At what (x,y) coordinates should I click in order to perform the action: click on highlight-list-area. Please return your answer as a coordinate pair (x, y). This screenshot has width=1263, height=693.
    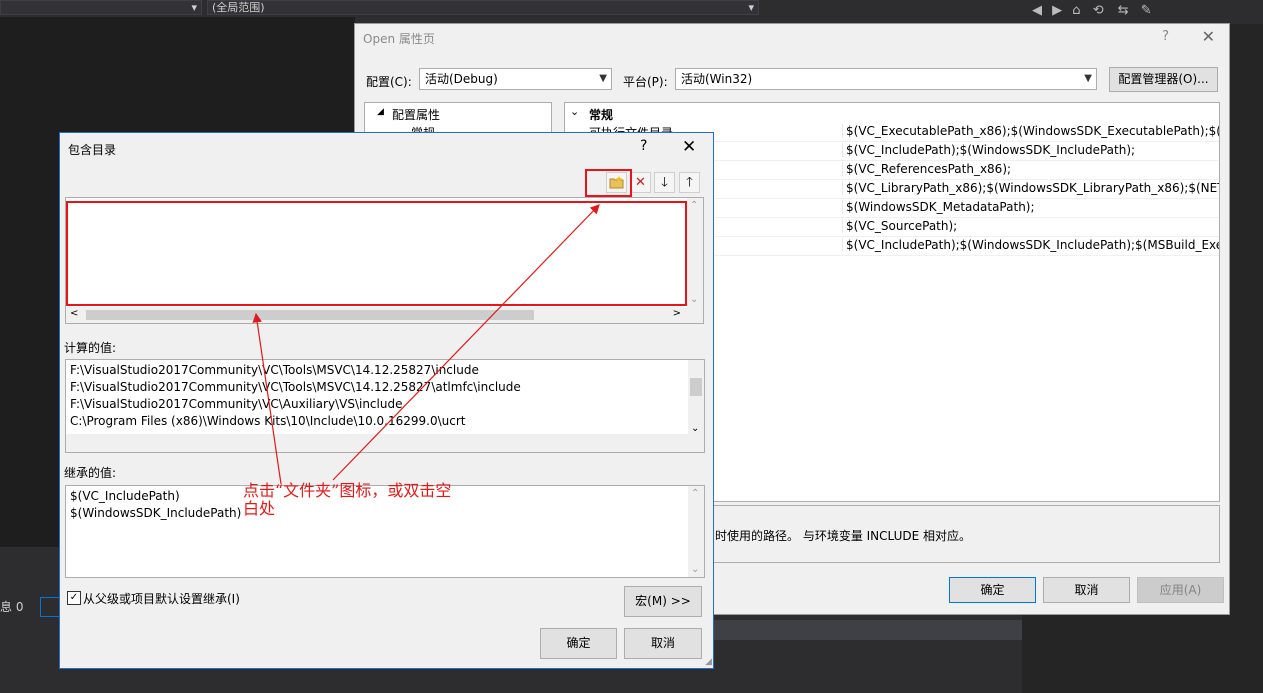
    Looking at the image, I should click on (376, 253).